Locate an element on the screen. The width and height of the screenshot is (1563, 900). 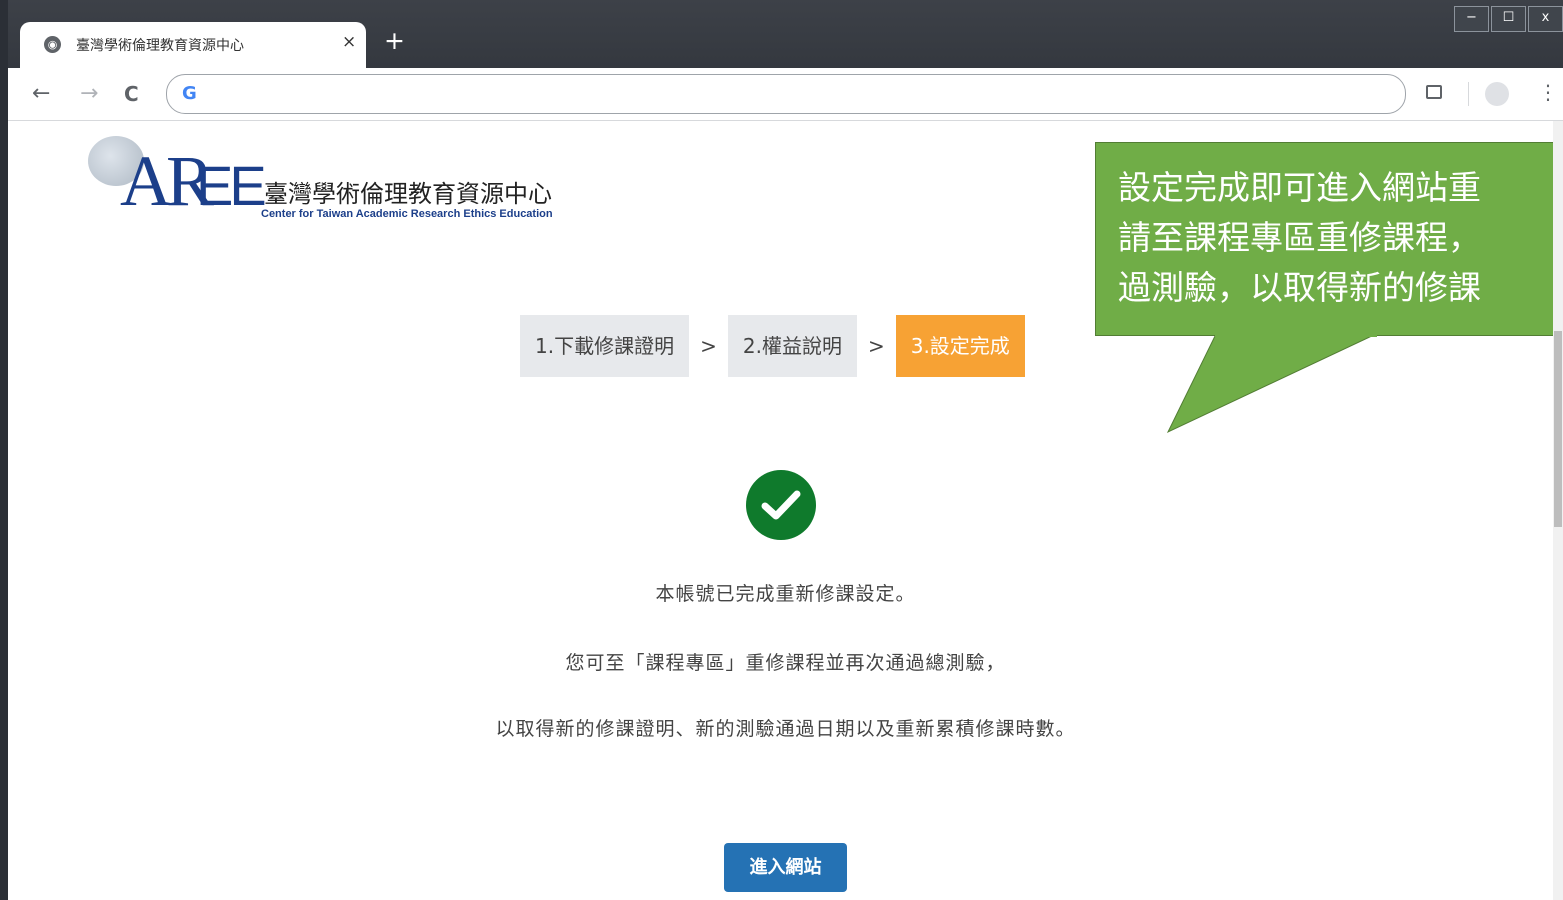
close-window-button: x is located at coordinates (1545, 19).